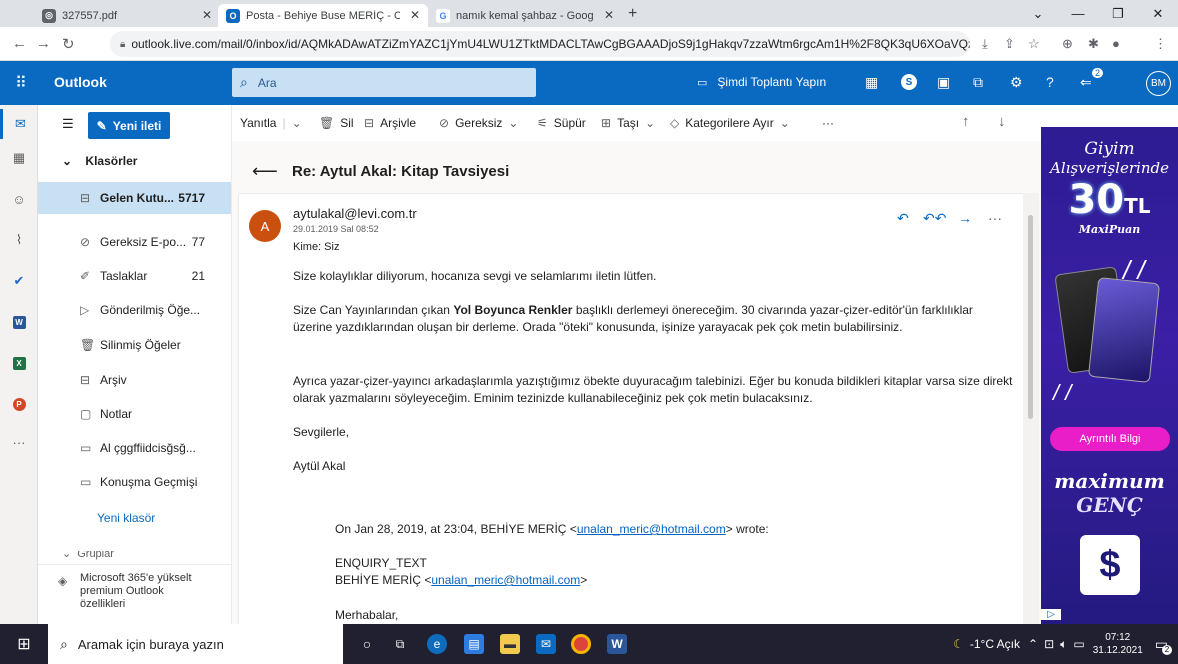  I want to click on tab-pdf: ◎ 327557.pdf ✕, so click(127, 15).